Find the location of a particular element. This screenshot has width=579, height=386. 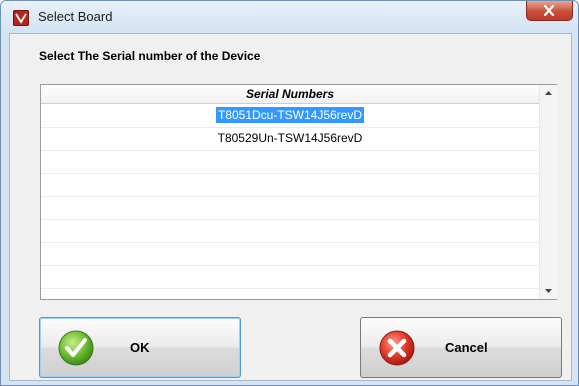

column-header-serial-numbers: Serial Numbers is located at coordinates (290, 94).